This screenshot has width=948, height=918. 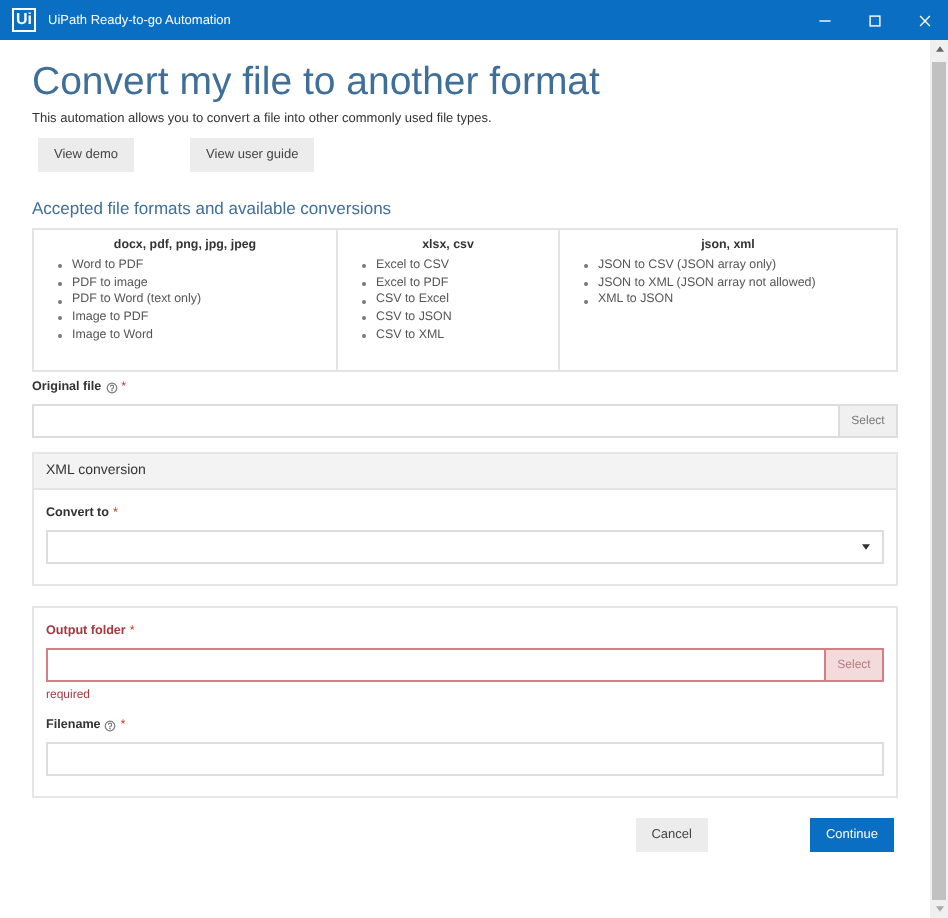 I want to click on scroll-down-icon, so click(x=939, y=909).